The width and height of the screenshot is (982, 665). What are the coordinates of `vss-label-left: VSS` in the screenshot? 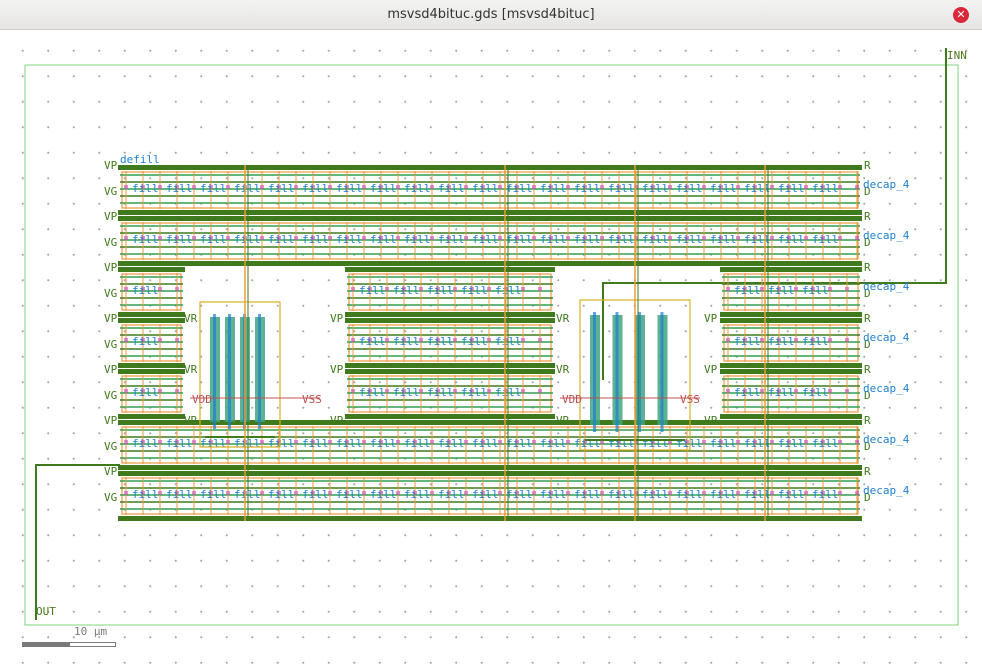 It's located at (312, 399).